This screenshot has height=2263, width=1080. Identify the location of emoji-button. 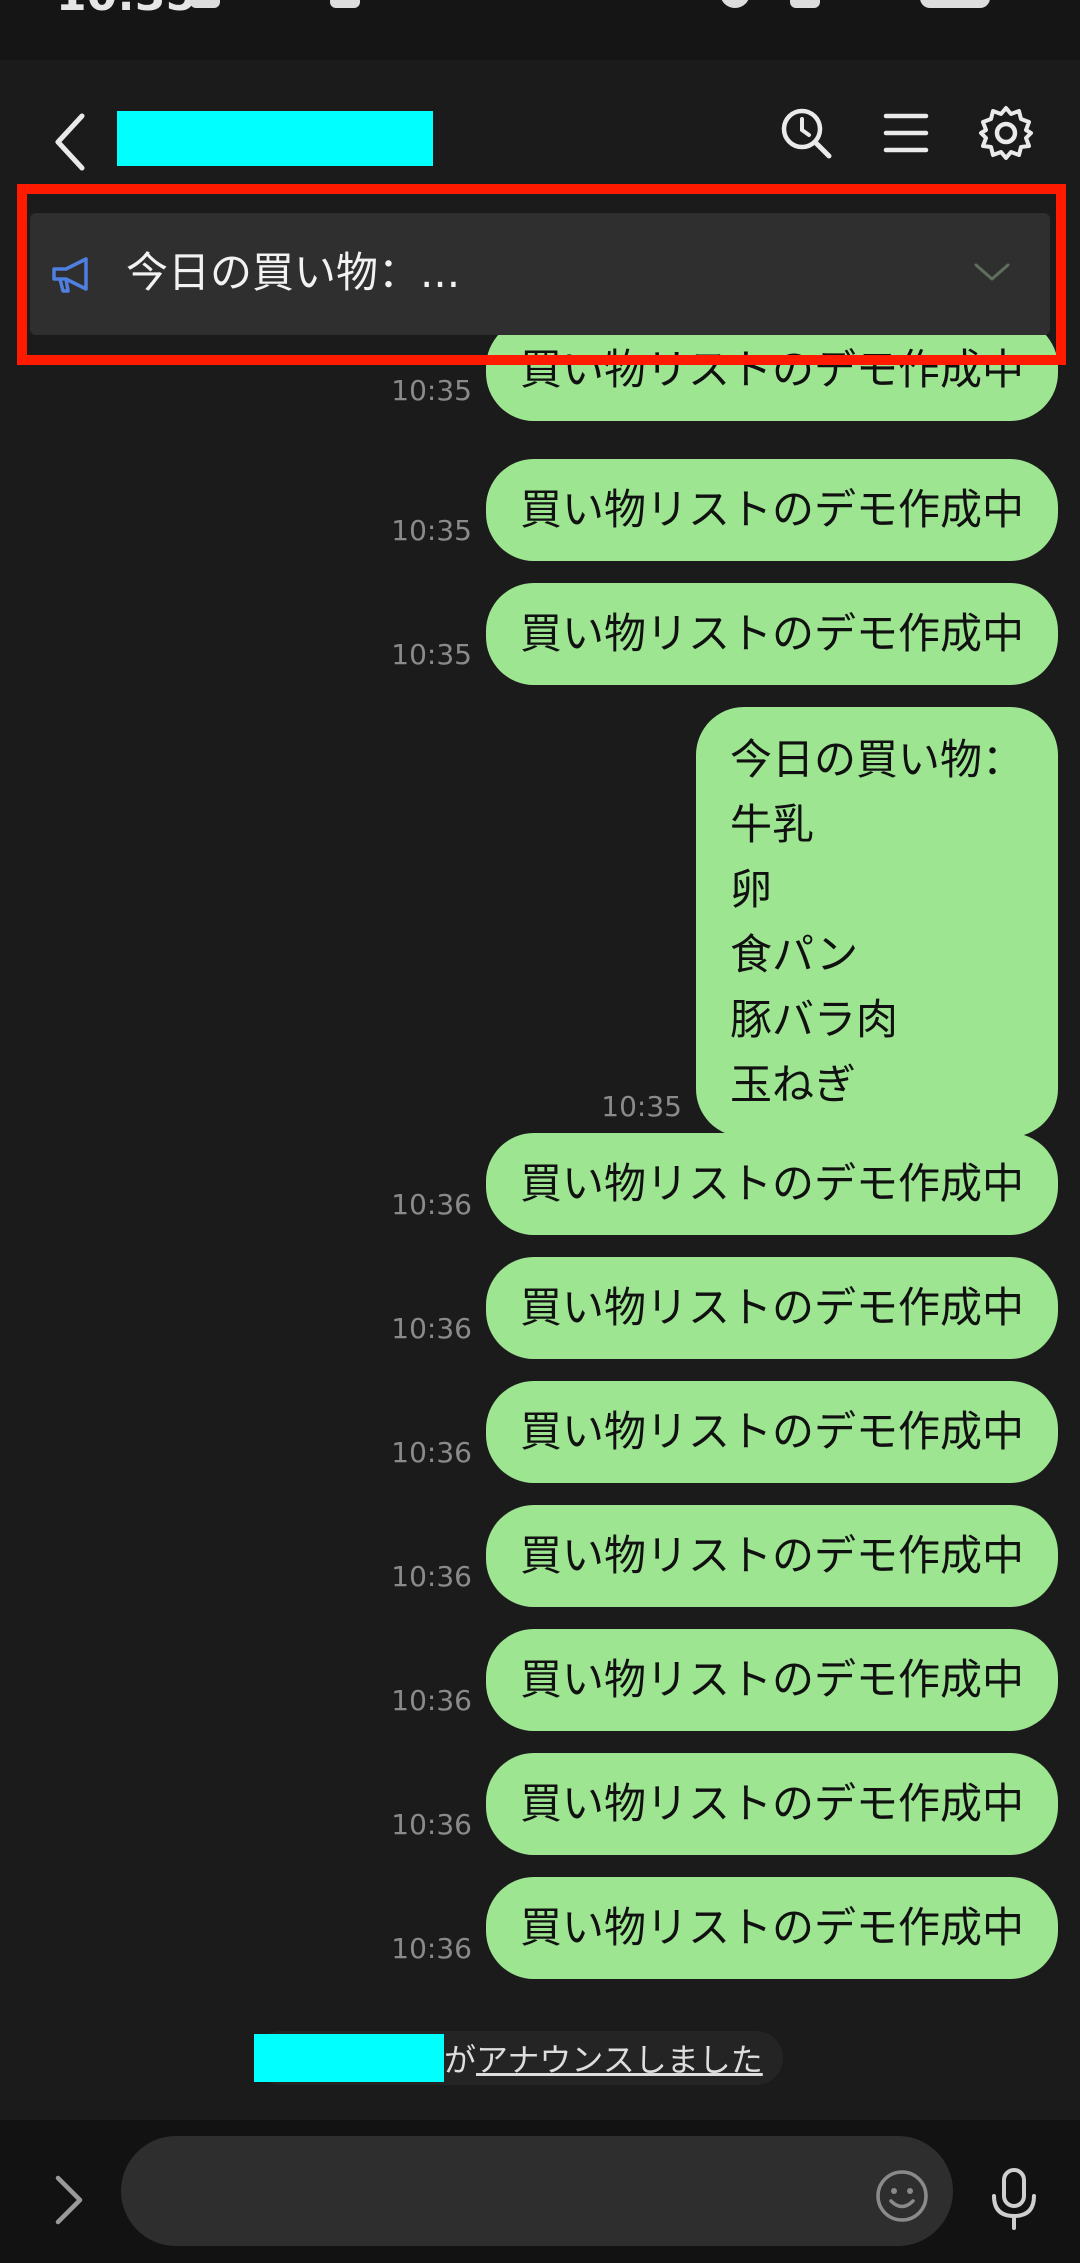
(902, 2196).